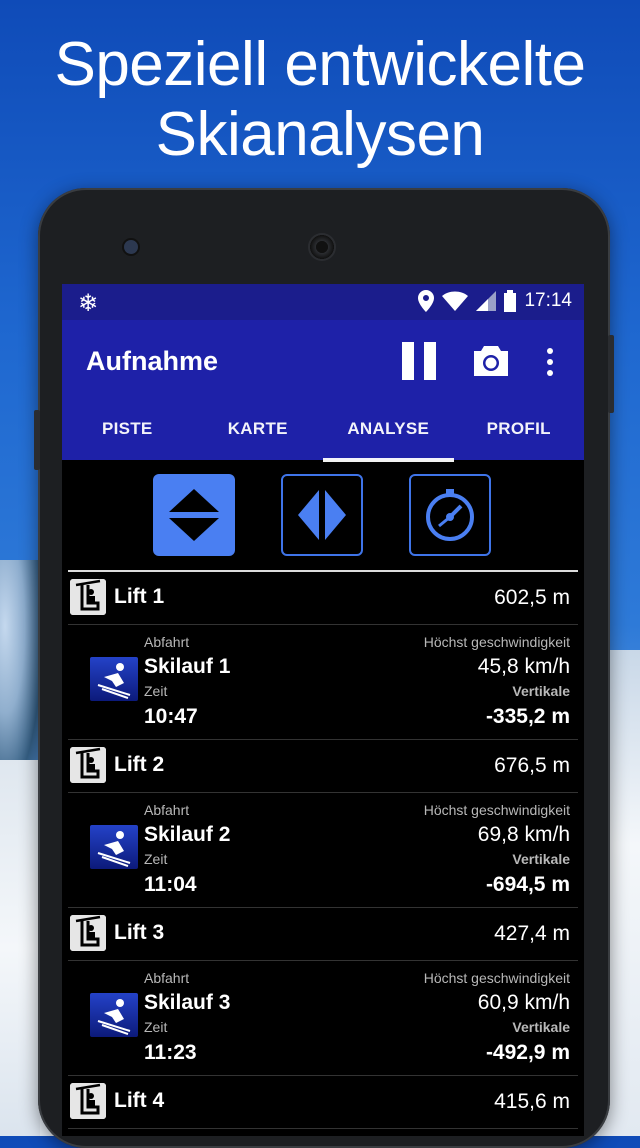 The image size is (640, 1148). I want to click on run-time: 11:04, so click(170, 884).